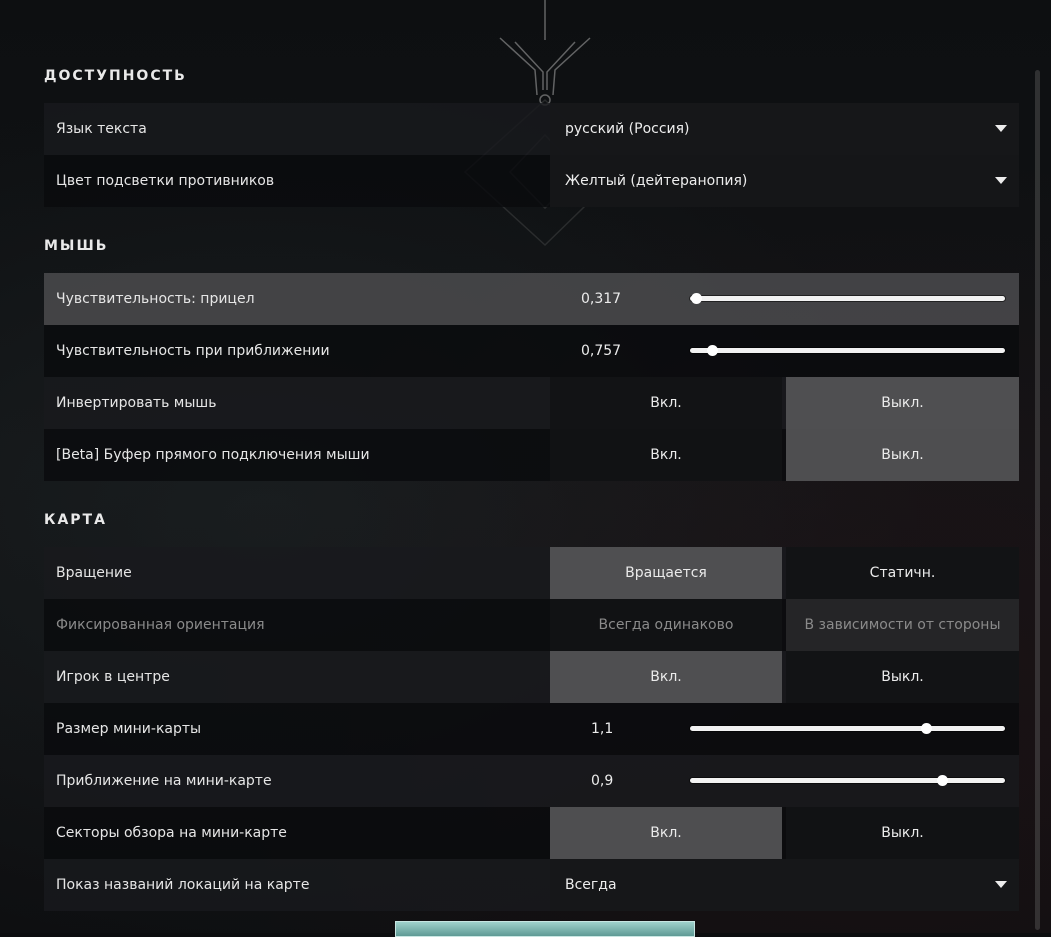 The width and height of the screenshot is (1051, 937). I want to click on option-static-button: Статичн., so click(902, 573).